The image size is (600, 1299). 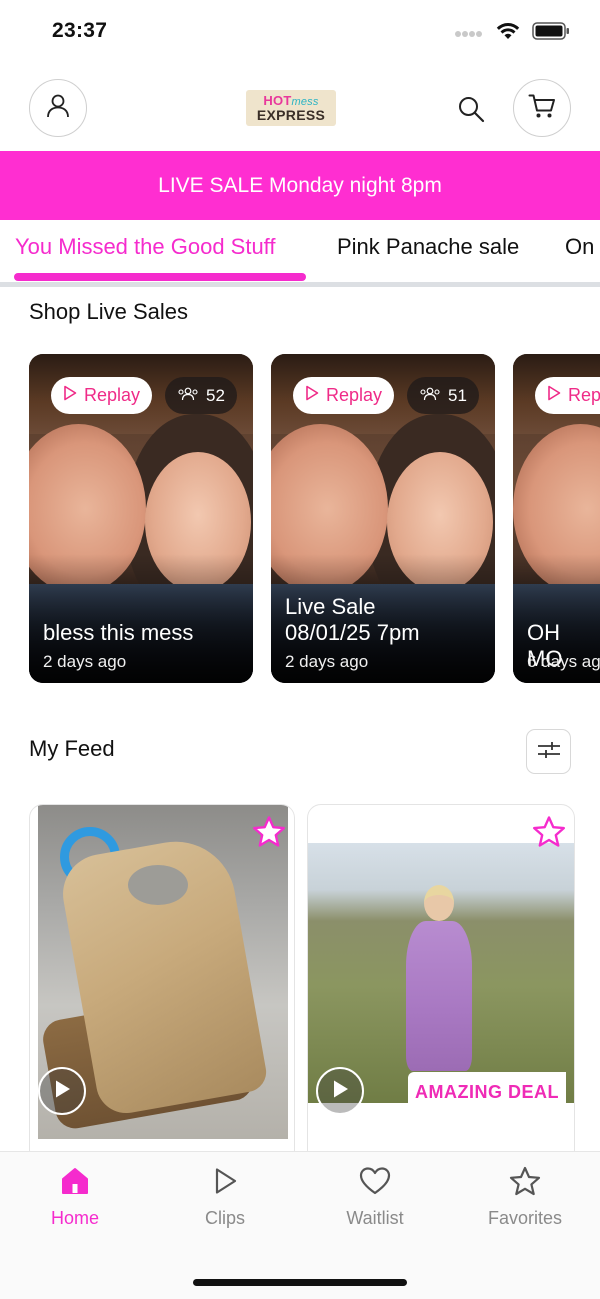 I want to click on cart-icon, so click(x=542, y=108).